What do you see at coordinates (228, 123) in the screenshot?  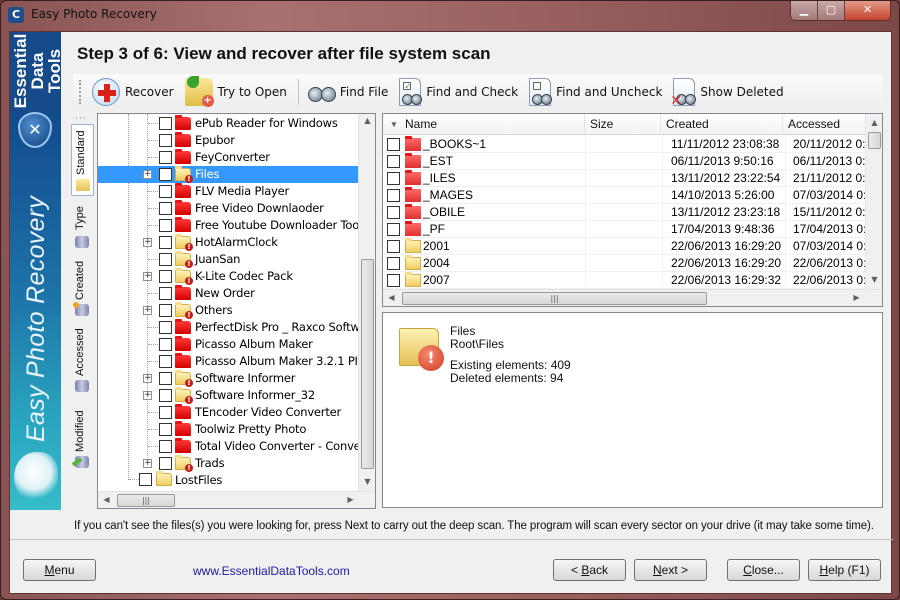 I see `tree-item: ePub Reader for Windows` at bounding box center [228, 123].